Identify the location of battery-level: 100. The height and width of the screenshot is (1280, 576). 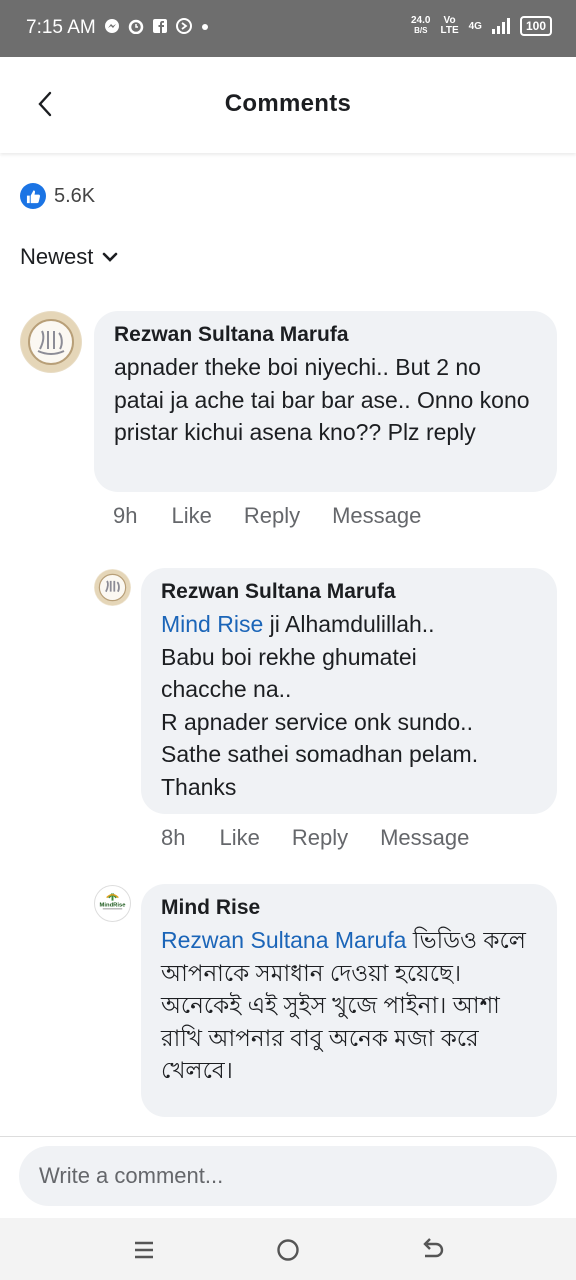
(535, 26).